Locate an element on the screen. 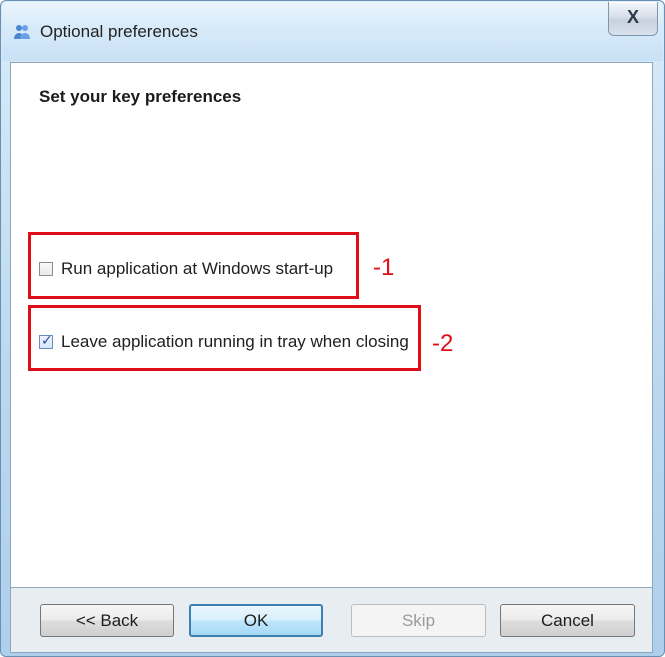 This screenshot has width=665, height=657. ok-button: OK is located at coordinates (256, 620).